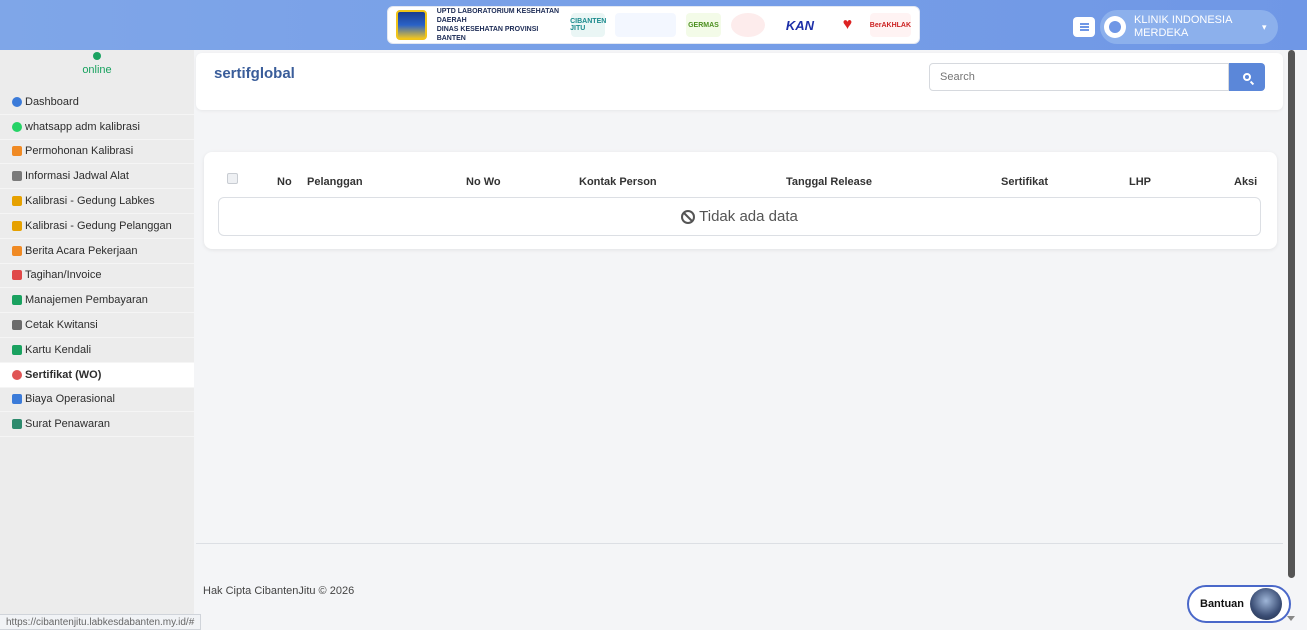 The width and height of the screenshot is (1307, 630). I want to click on send-icon, so click(17, 424).